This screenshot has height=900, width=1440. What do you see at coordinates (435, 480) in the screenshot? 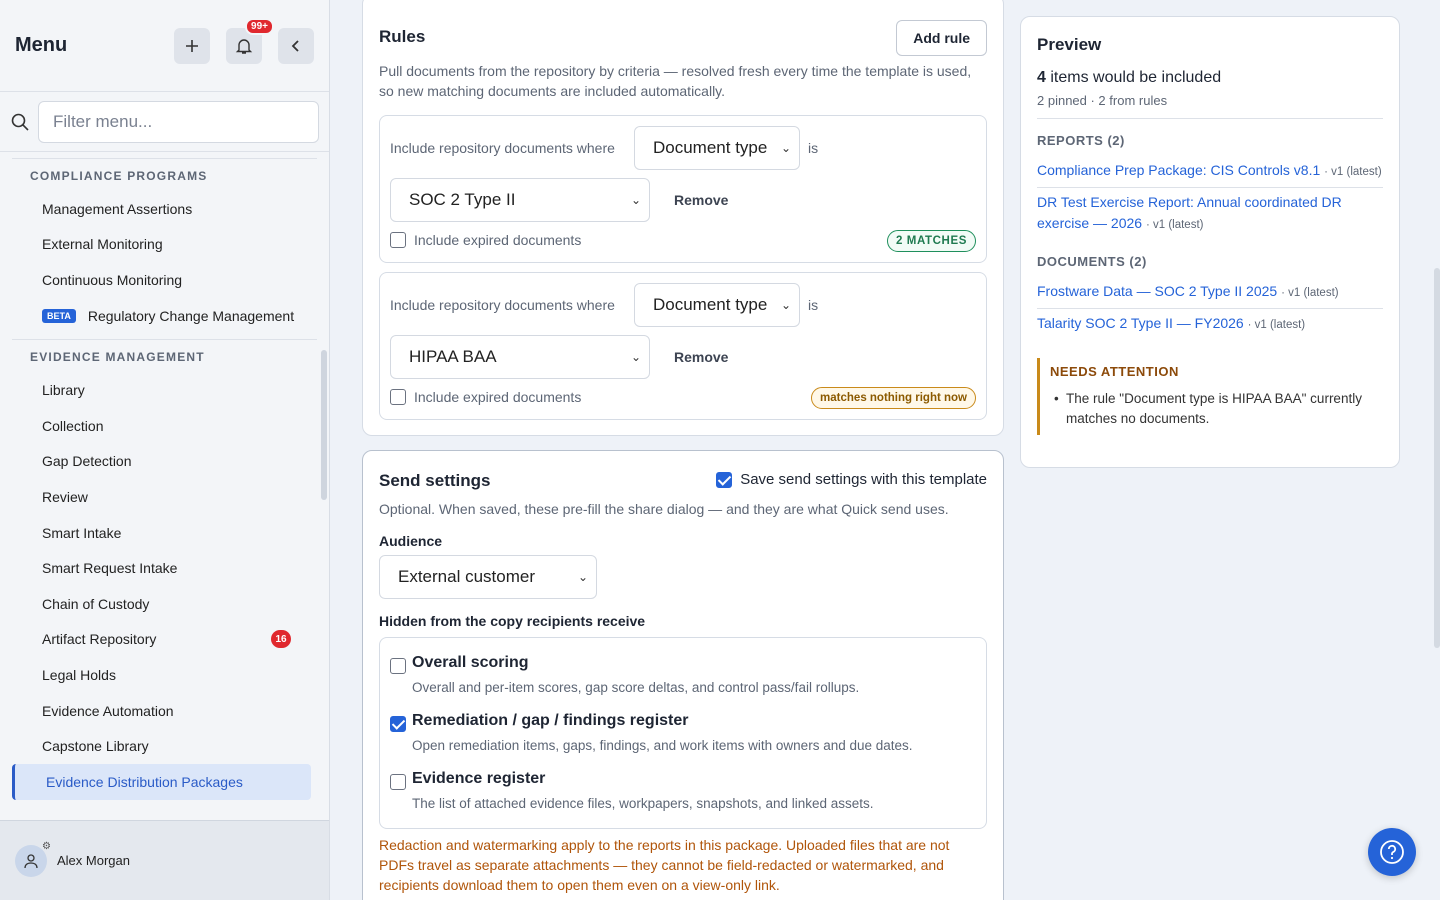
I see `send-settings-title: Send settings` at bounding box center [435, 480].